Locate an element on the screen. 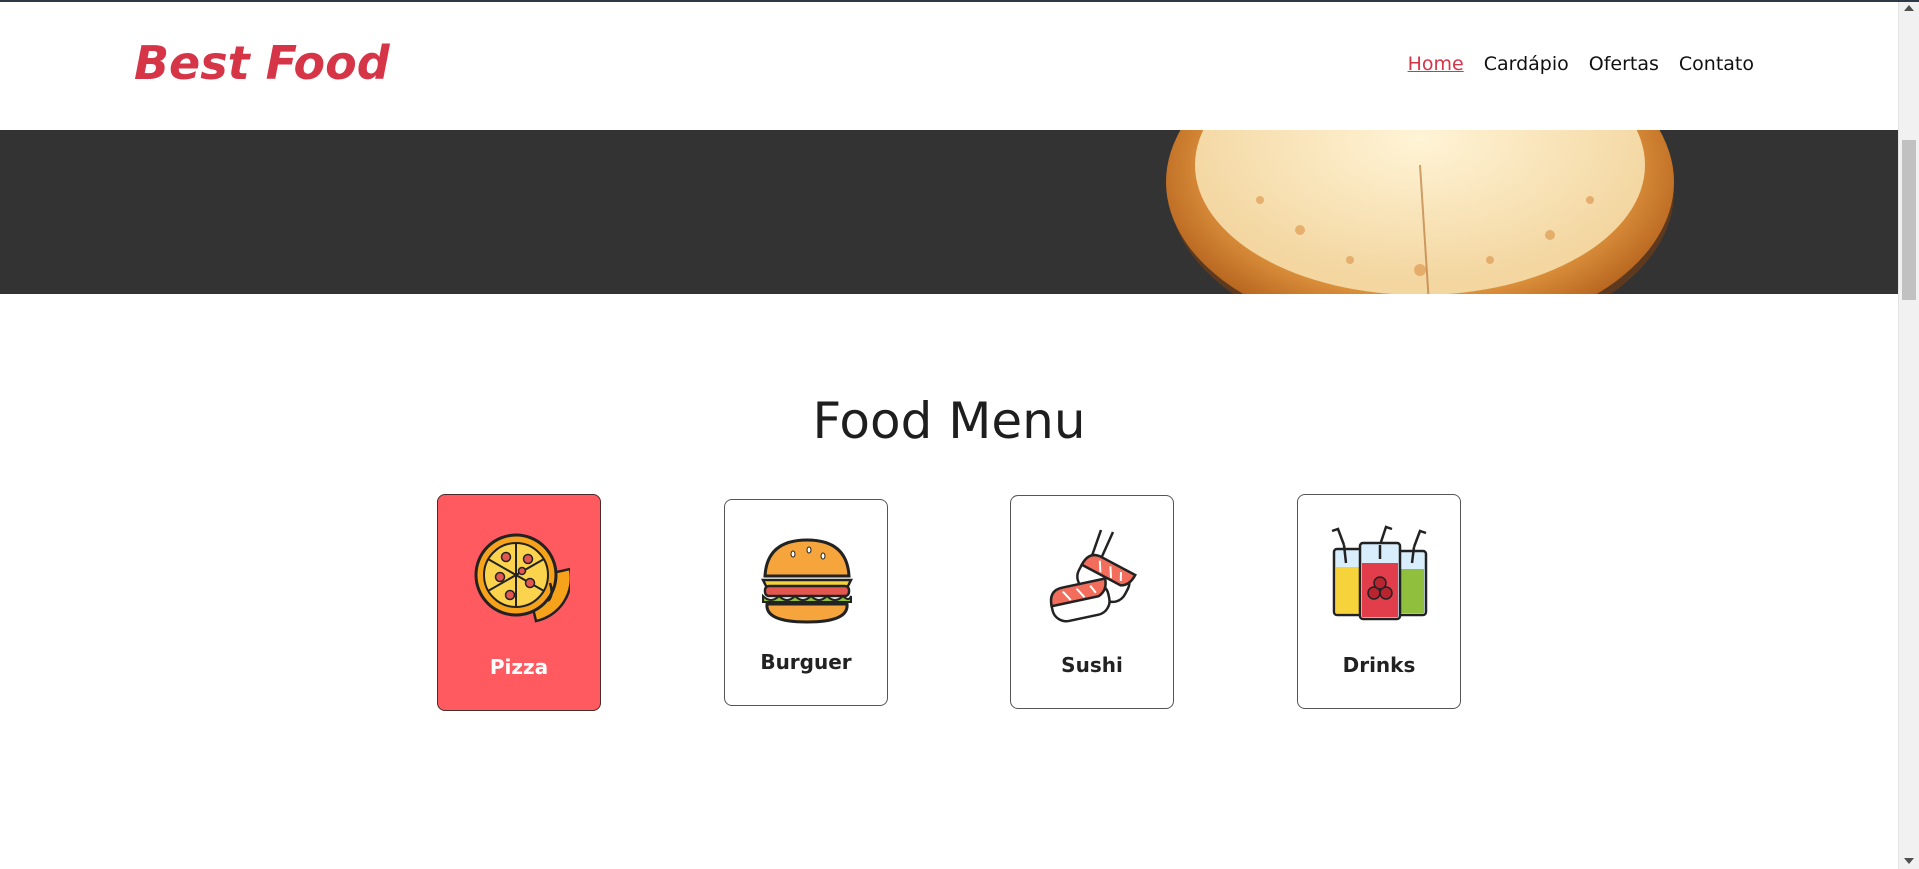 The height and width of the screenshot is (869, 1919). drinks-icon is located at coordinates (1379, 573).